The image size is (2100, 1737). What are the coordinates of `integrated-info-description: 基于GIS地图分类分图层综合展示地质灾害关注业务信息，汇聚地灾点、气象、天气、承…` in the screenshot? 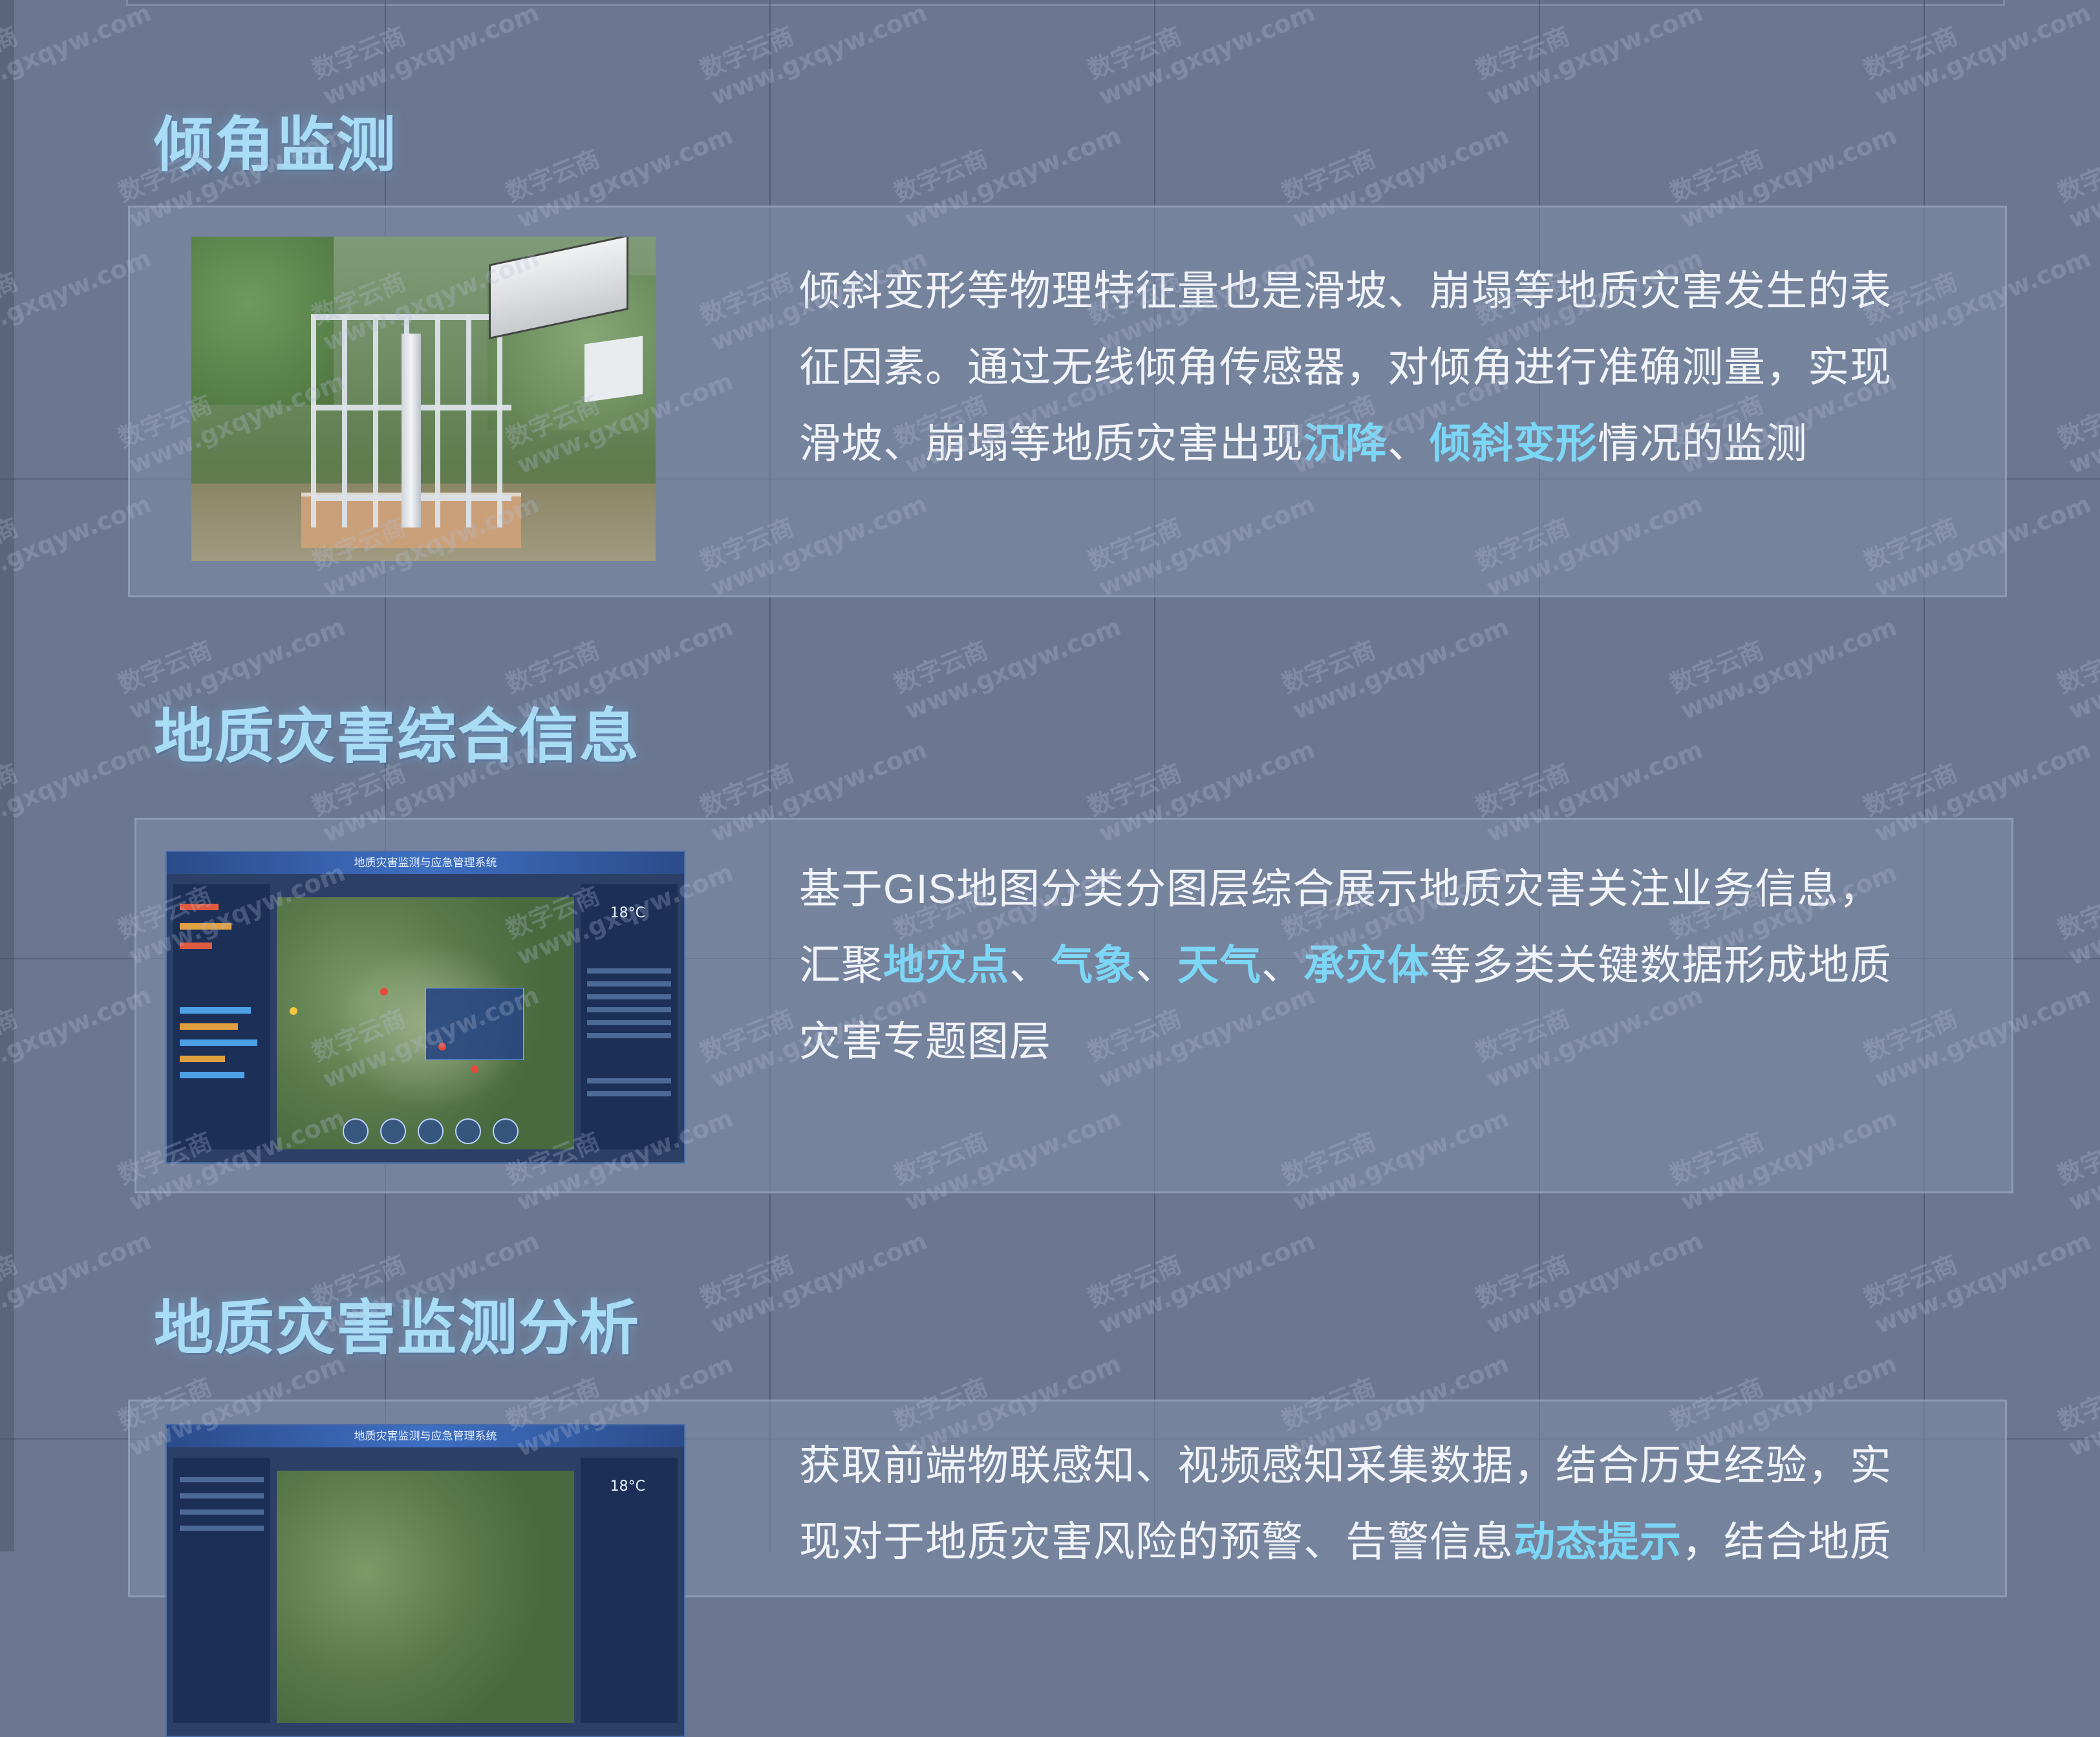 It's located at (1355, 966).